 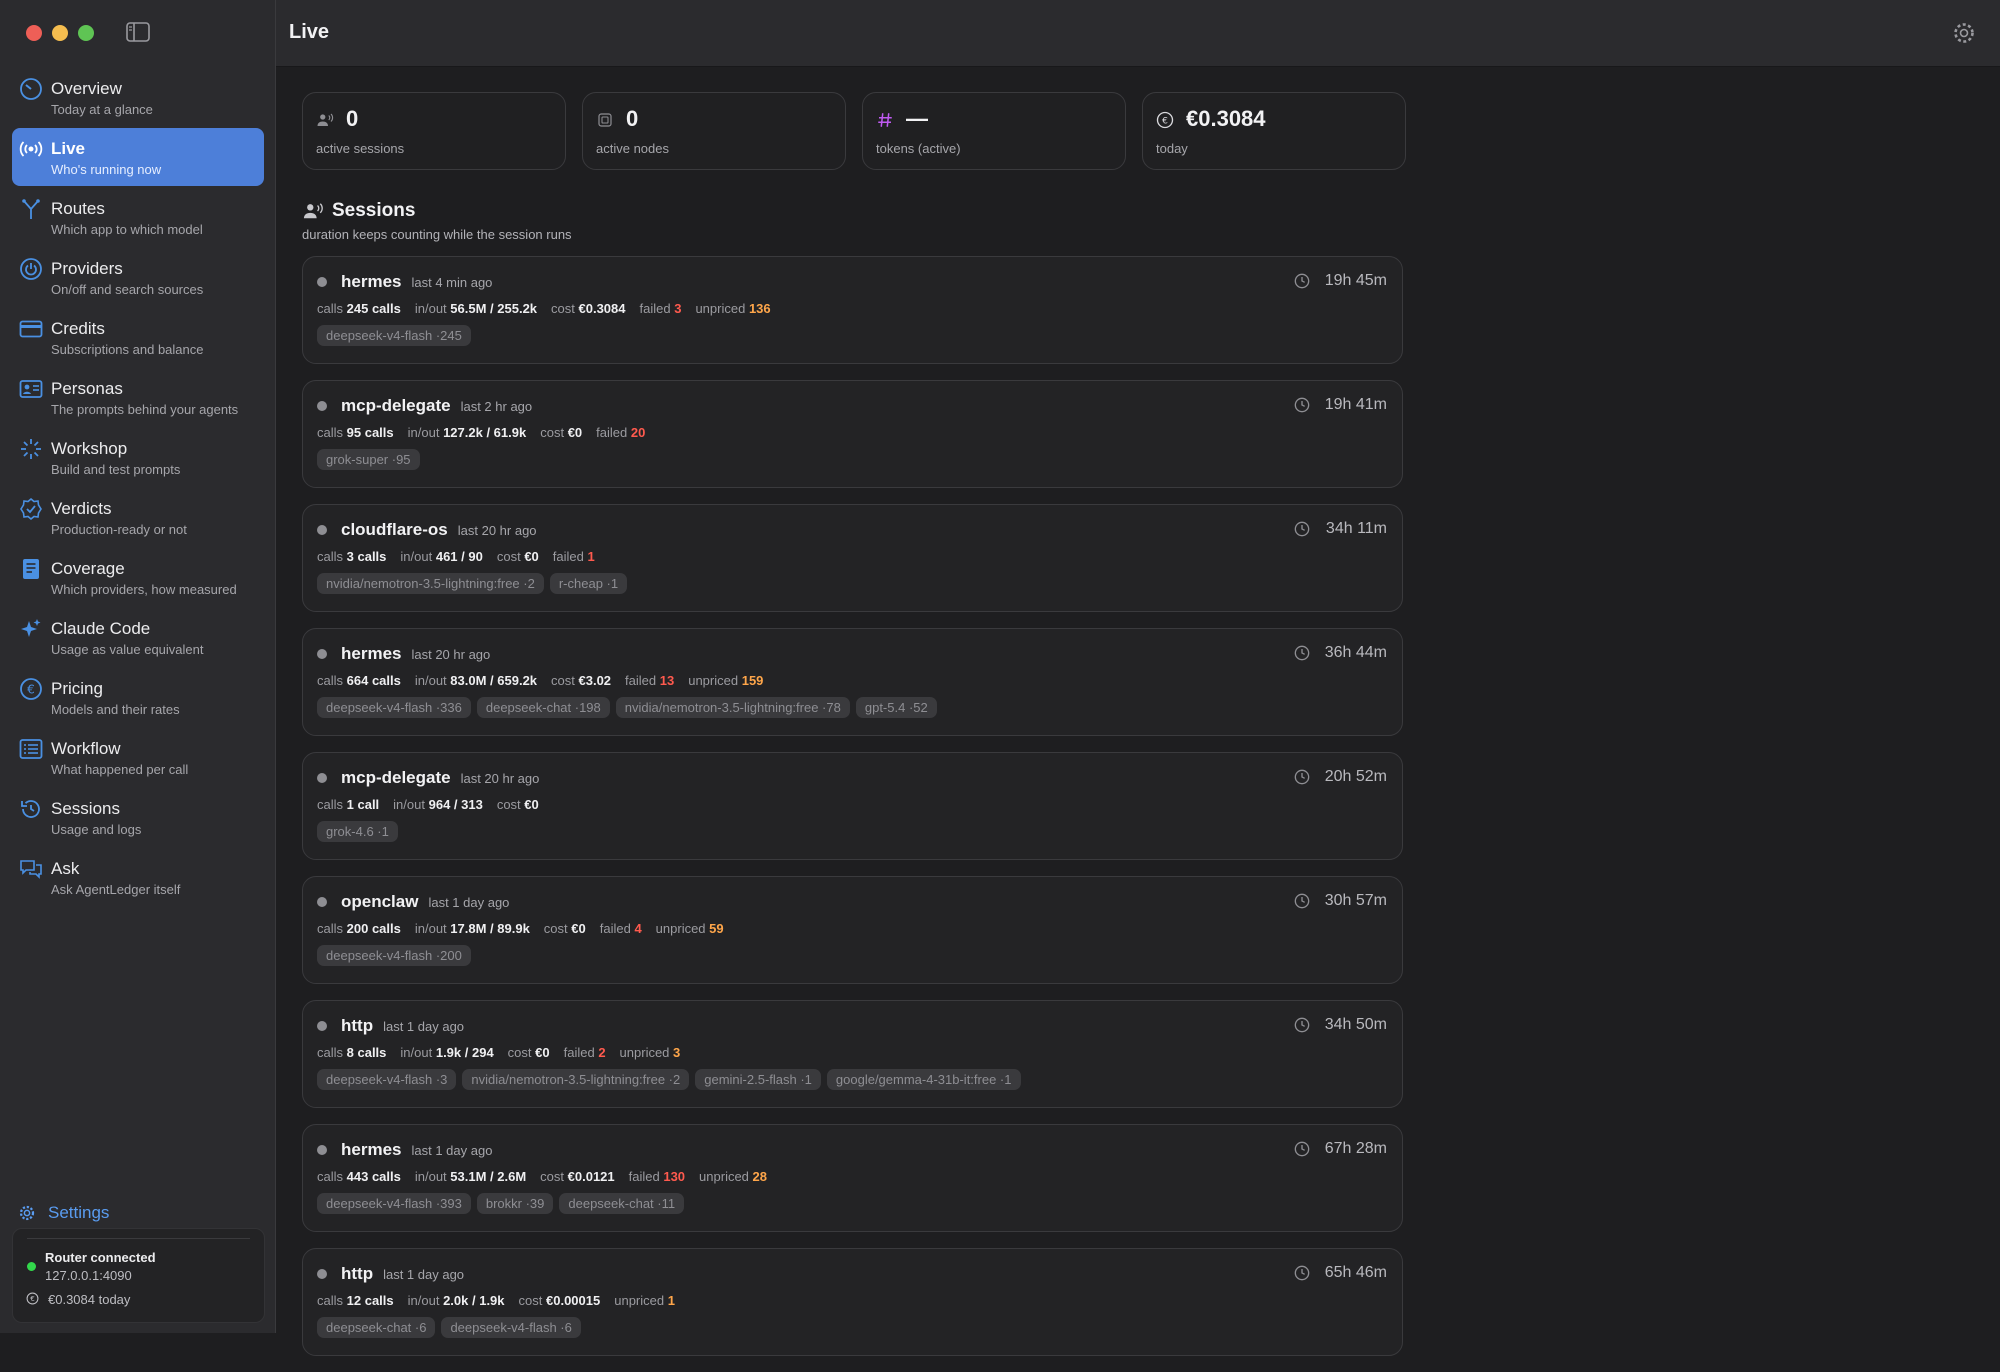 I want to click on sidebar-item-personas: Personas The prompts behind your agents, so click(x=138, y=397).